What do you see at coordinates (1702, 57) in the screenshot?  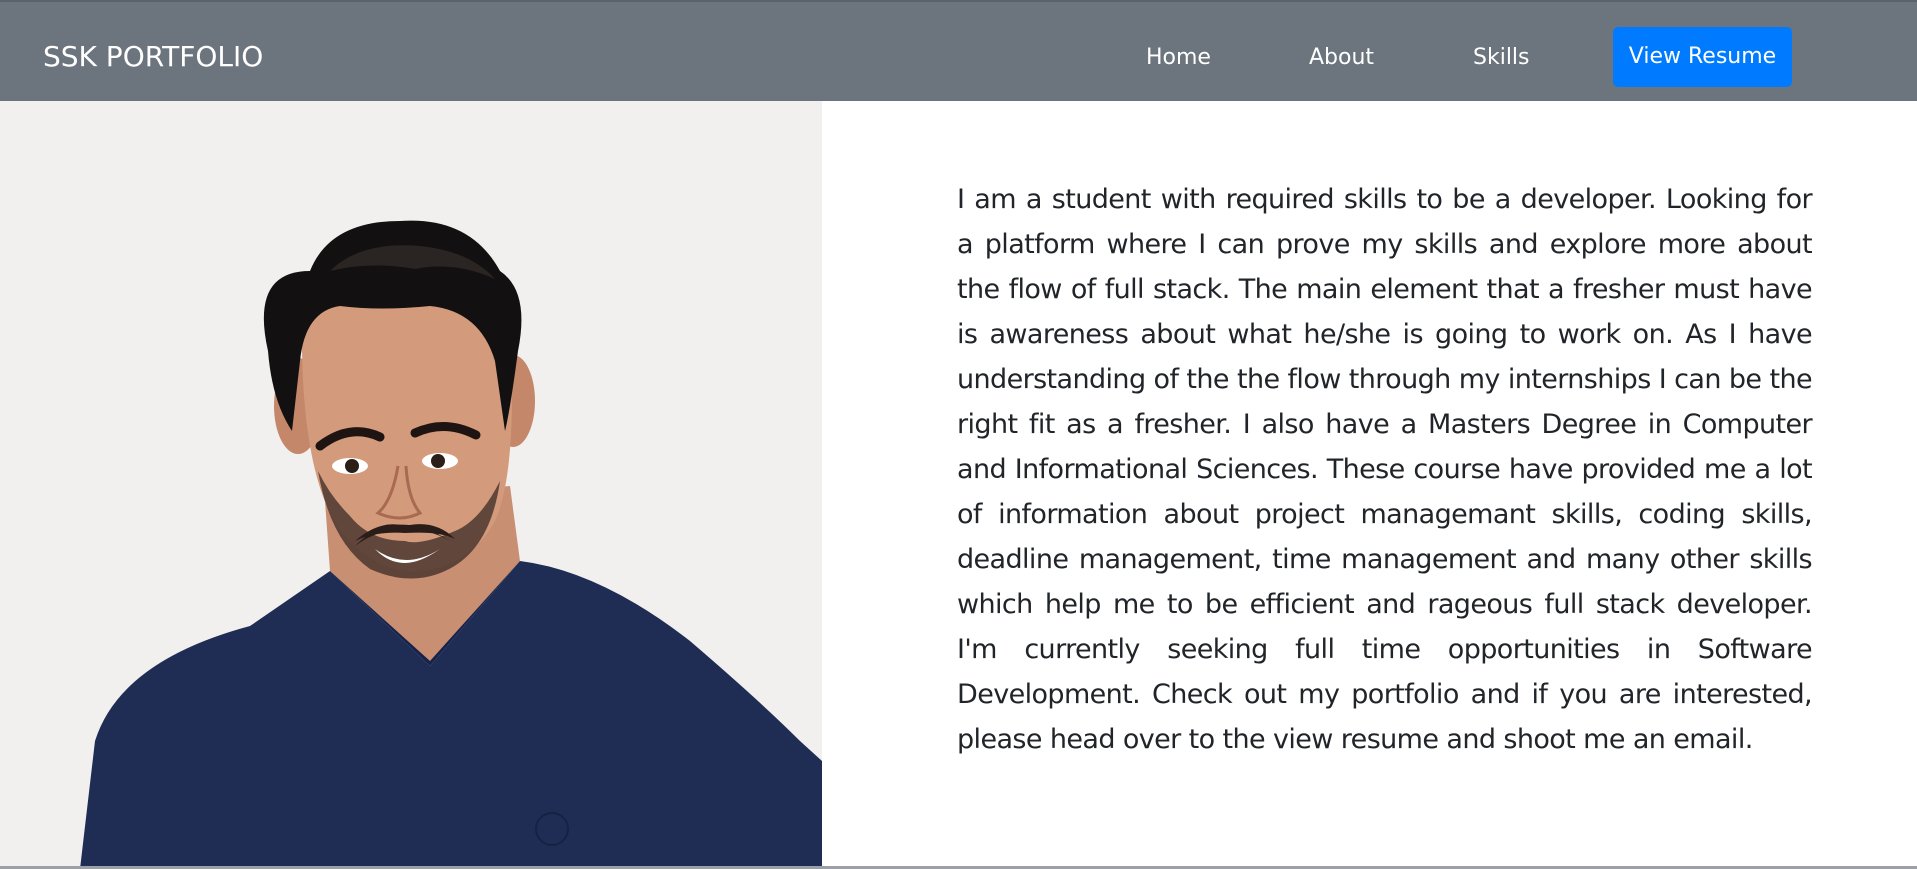 I see `view-resume-button: View Resume` at bounding box center [1702, 57].